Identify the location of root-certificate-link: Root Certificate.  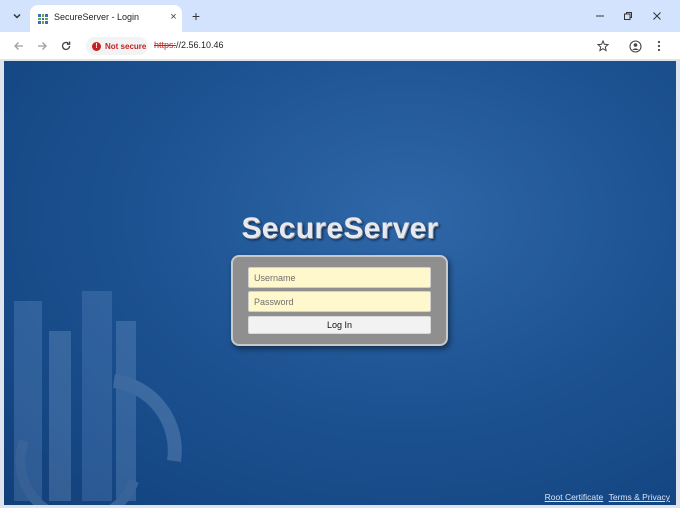
(574, 497).